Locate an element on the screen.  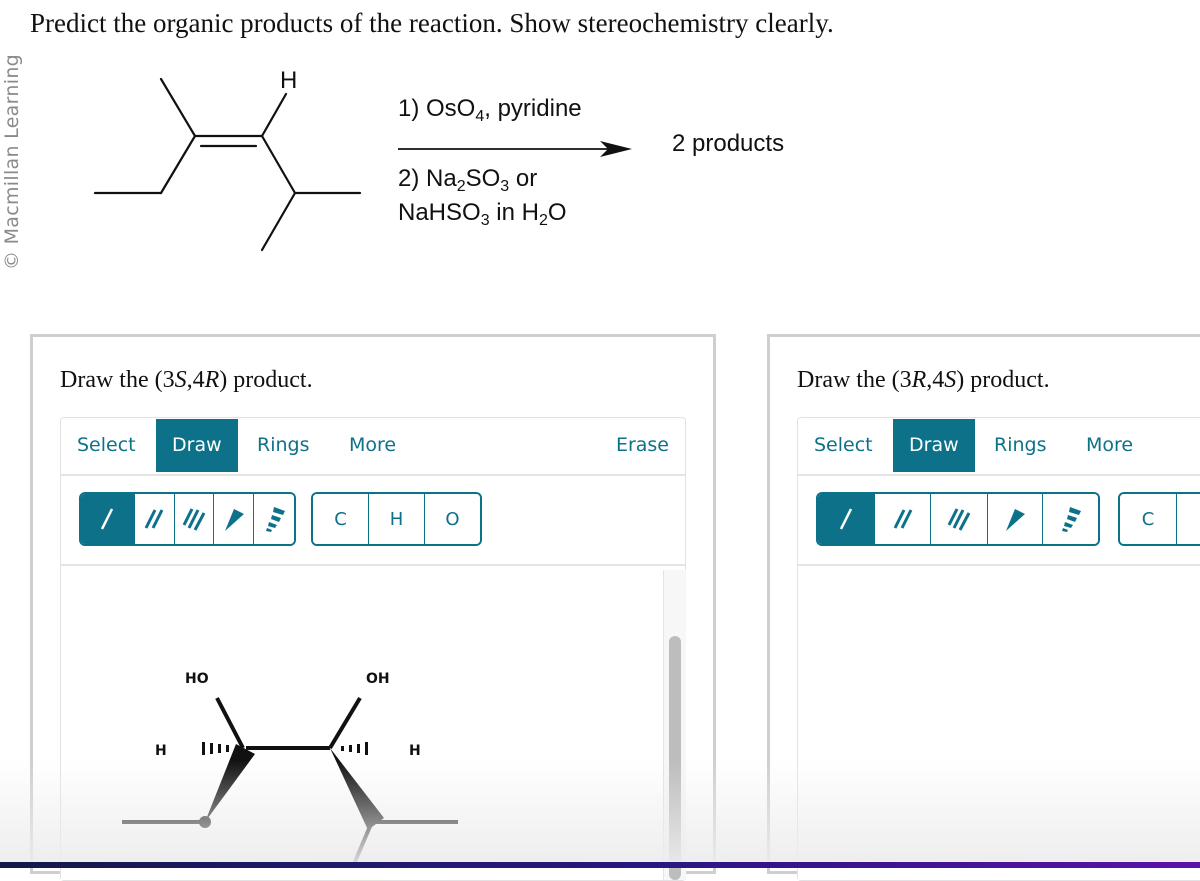
atom-dot is located at coordinates (205, 822).